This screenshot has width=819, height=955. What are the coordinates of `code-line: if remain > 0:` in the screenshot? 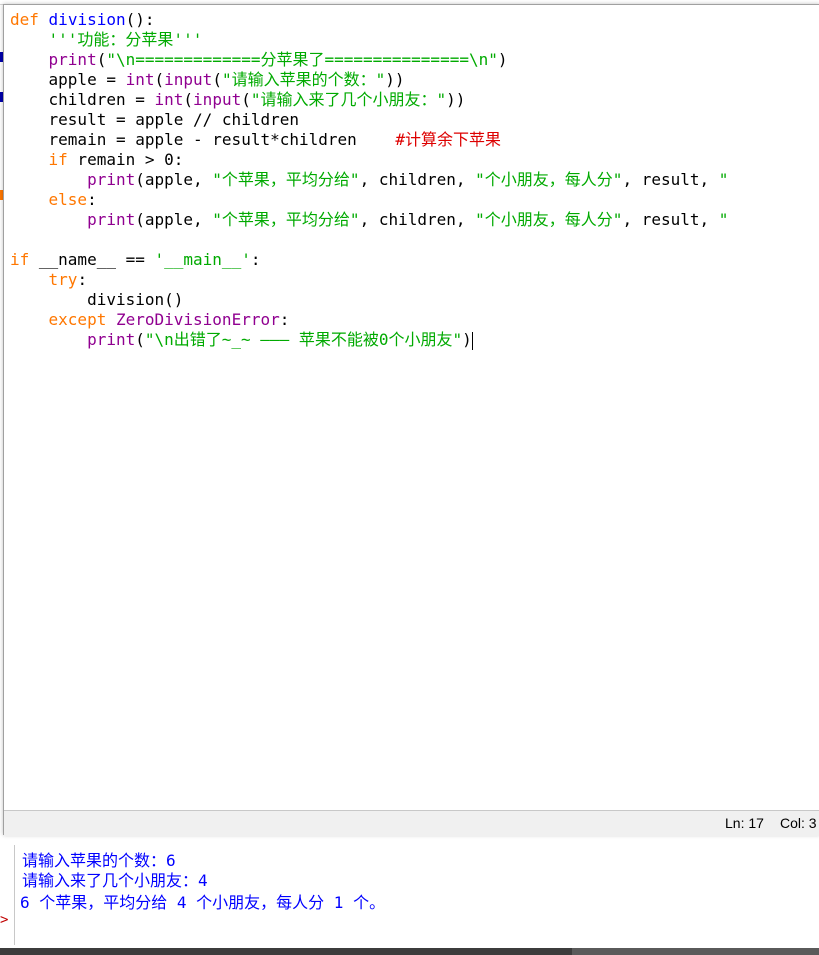 It's located at (97, 160).